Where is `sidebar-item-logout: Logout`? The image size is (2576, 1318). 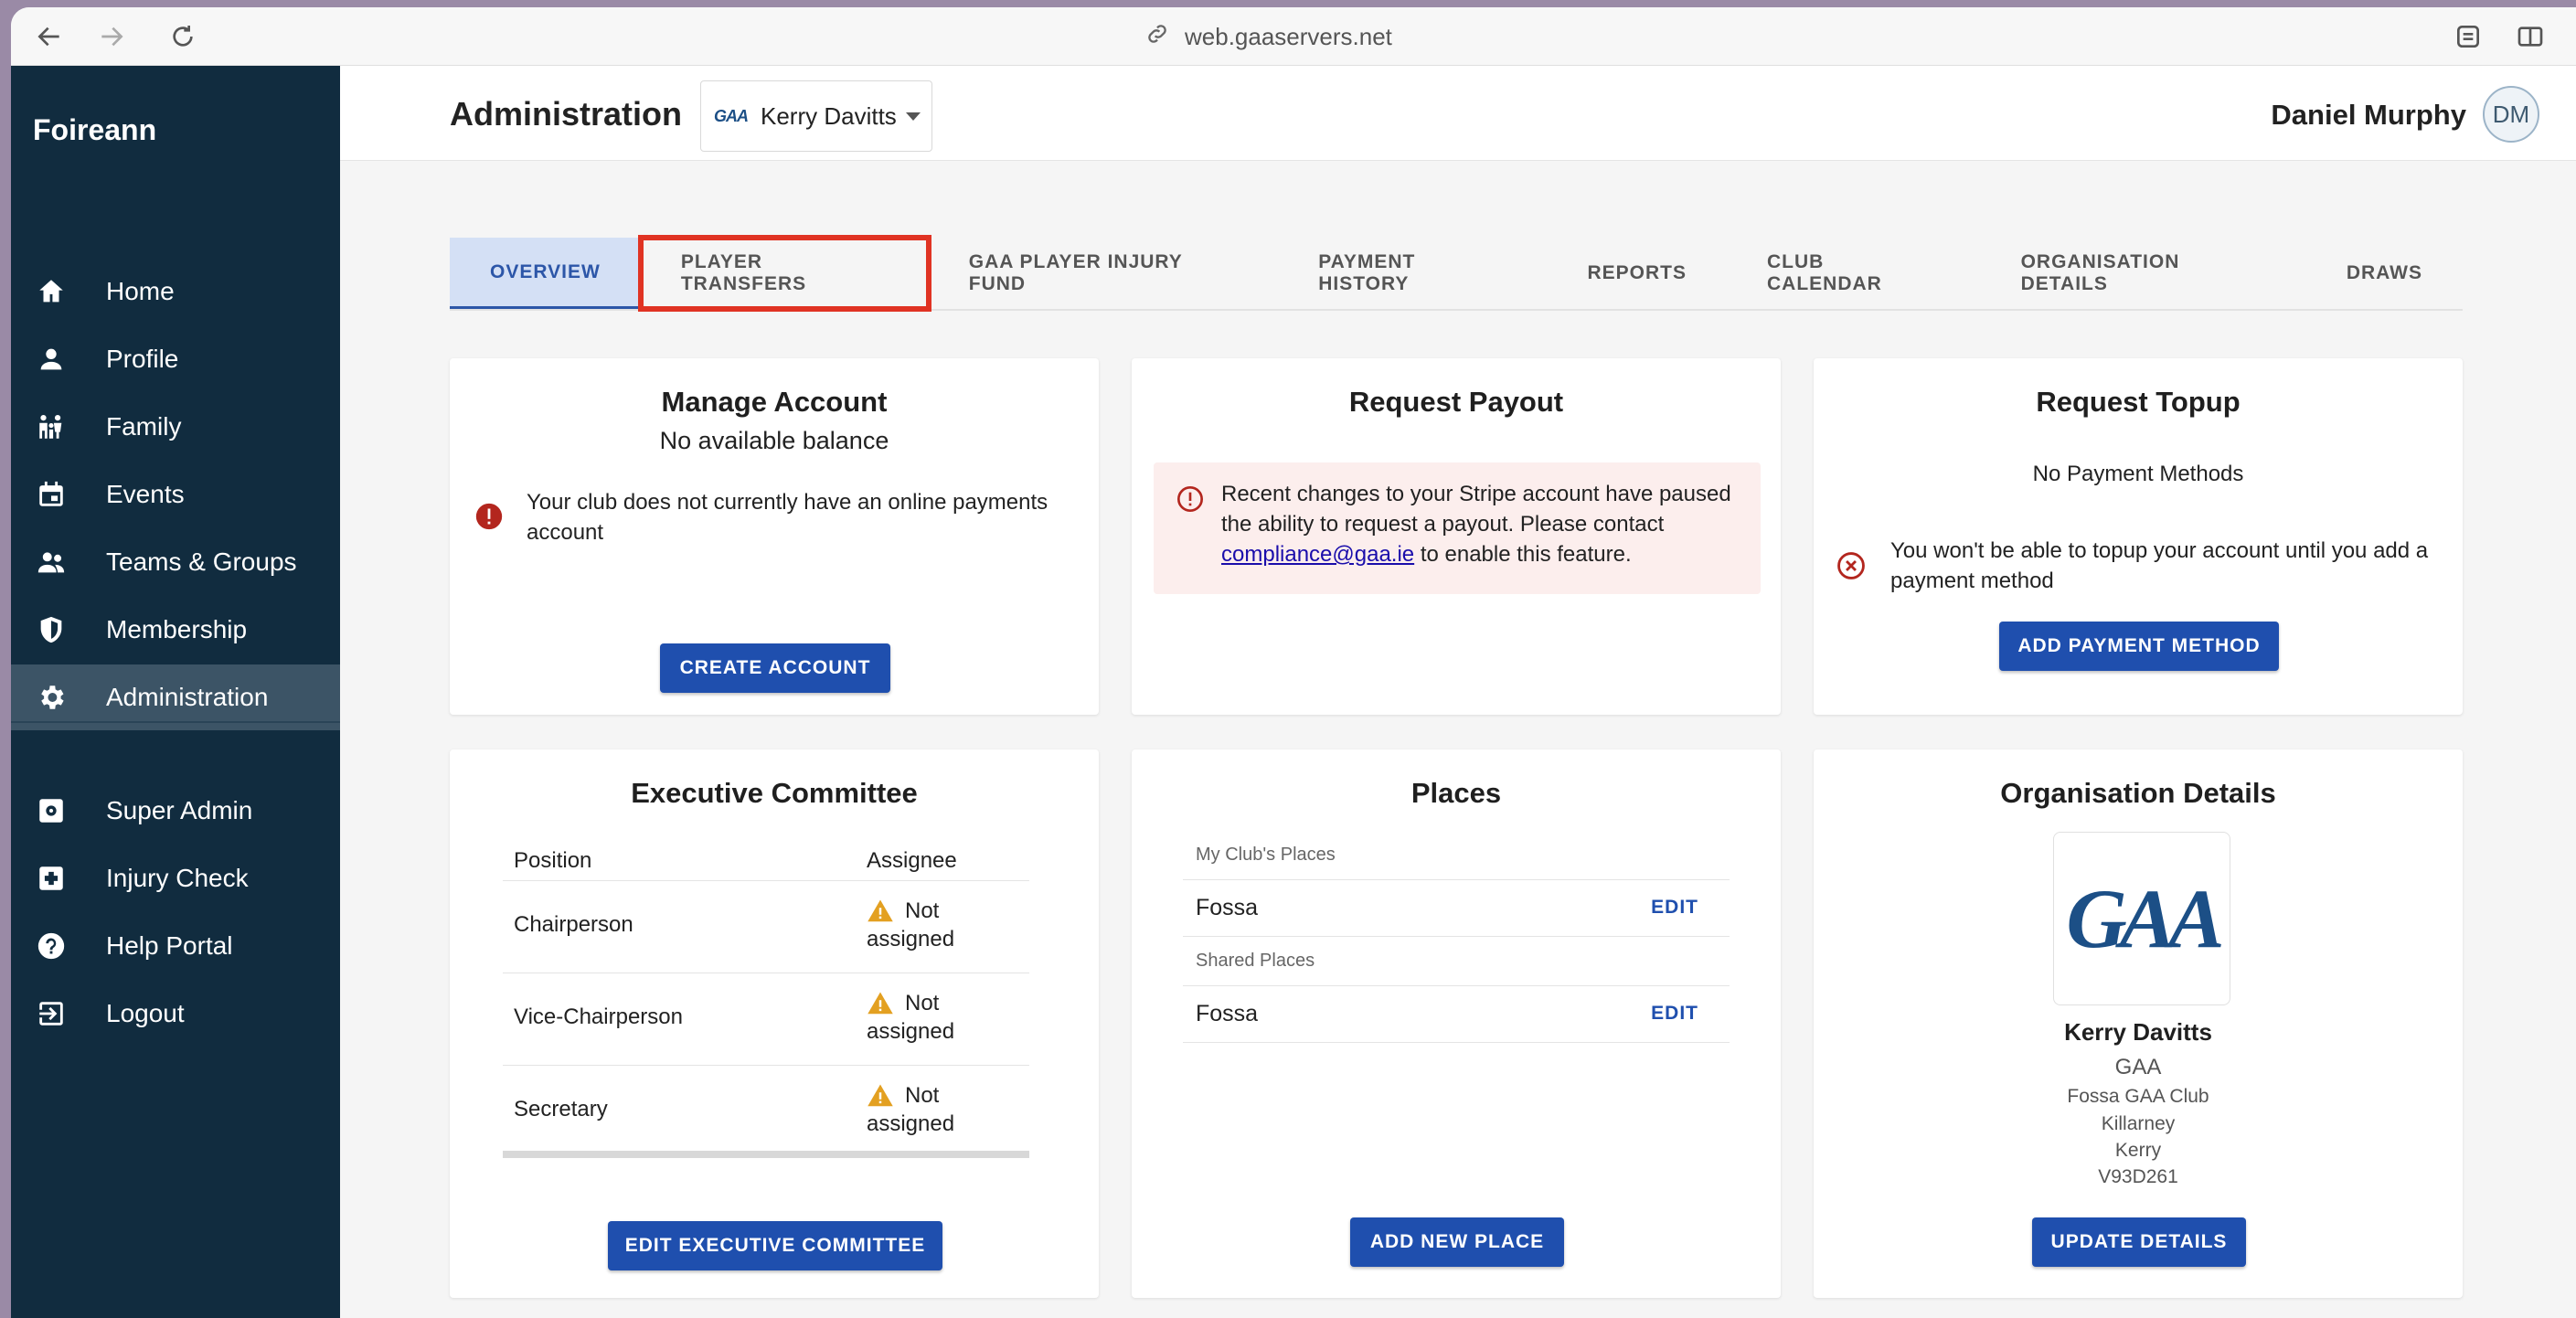
sidebar-item-logout: Logout is located at coordinates (175, 1014).